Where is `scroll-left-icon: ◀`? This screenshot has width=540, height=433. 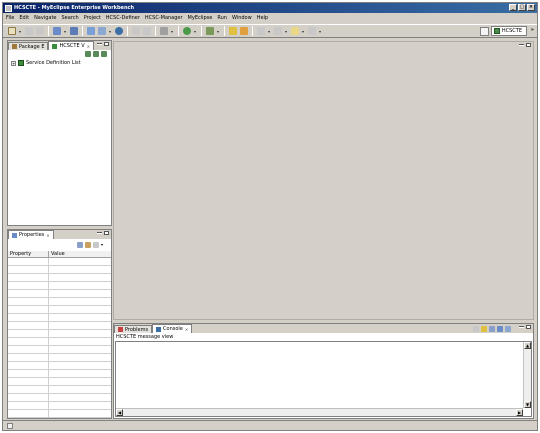 scroll-left-icon: ◀ is located at coordinates (119, 412).